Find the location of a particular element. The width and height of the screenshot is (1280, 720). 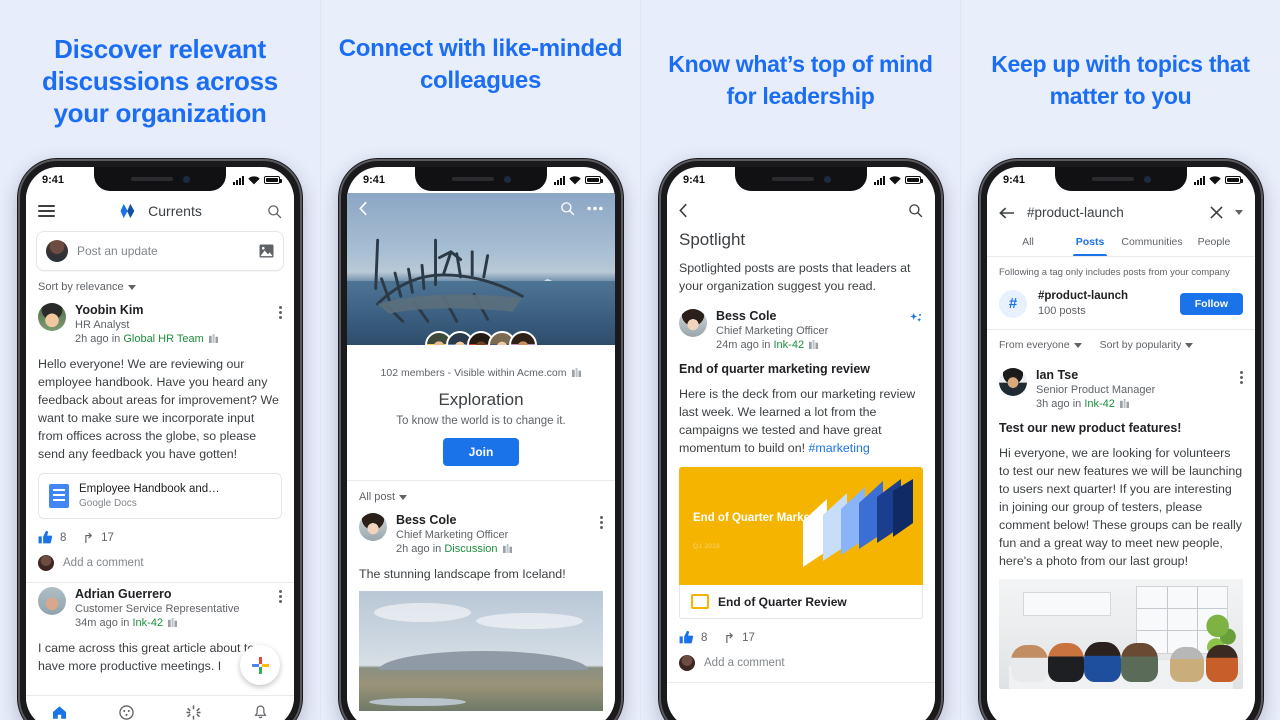

filter-from-everyone: From everyone is located at coordinates (1040, 345).